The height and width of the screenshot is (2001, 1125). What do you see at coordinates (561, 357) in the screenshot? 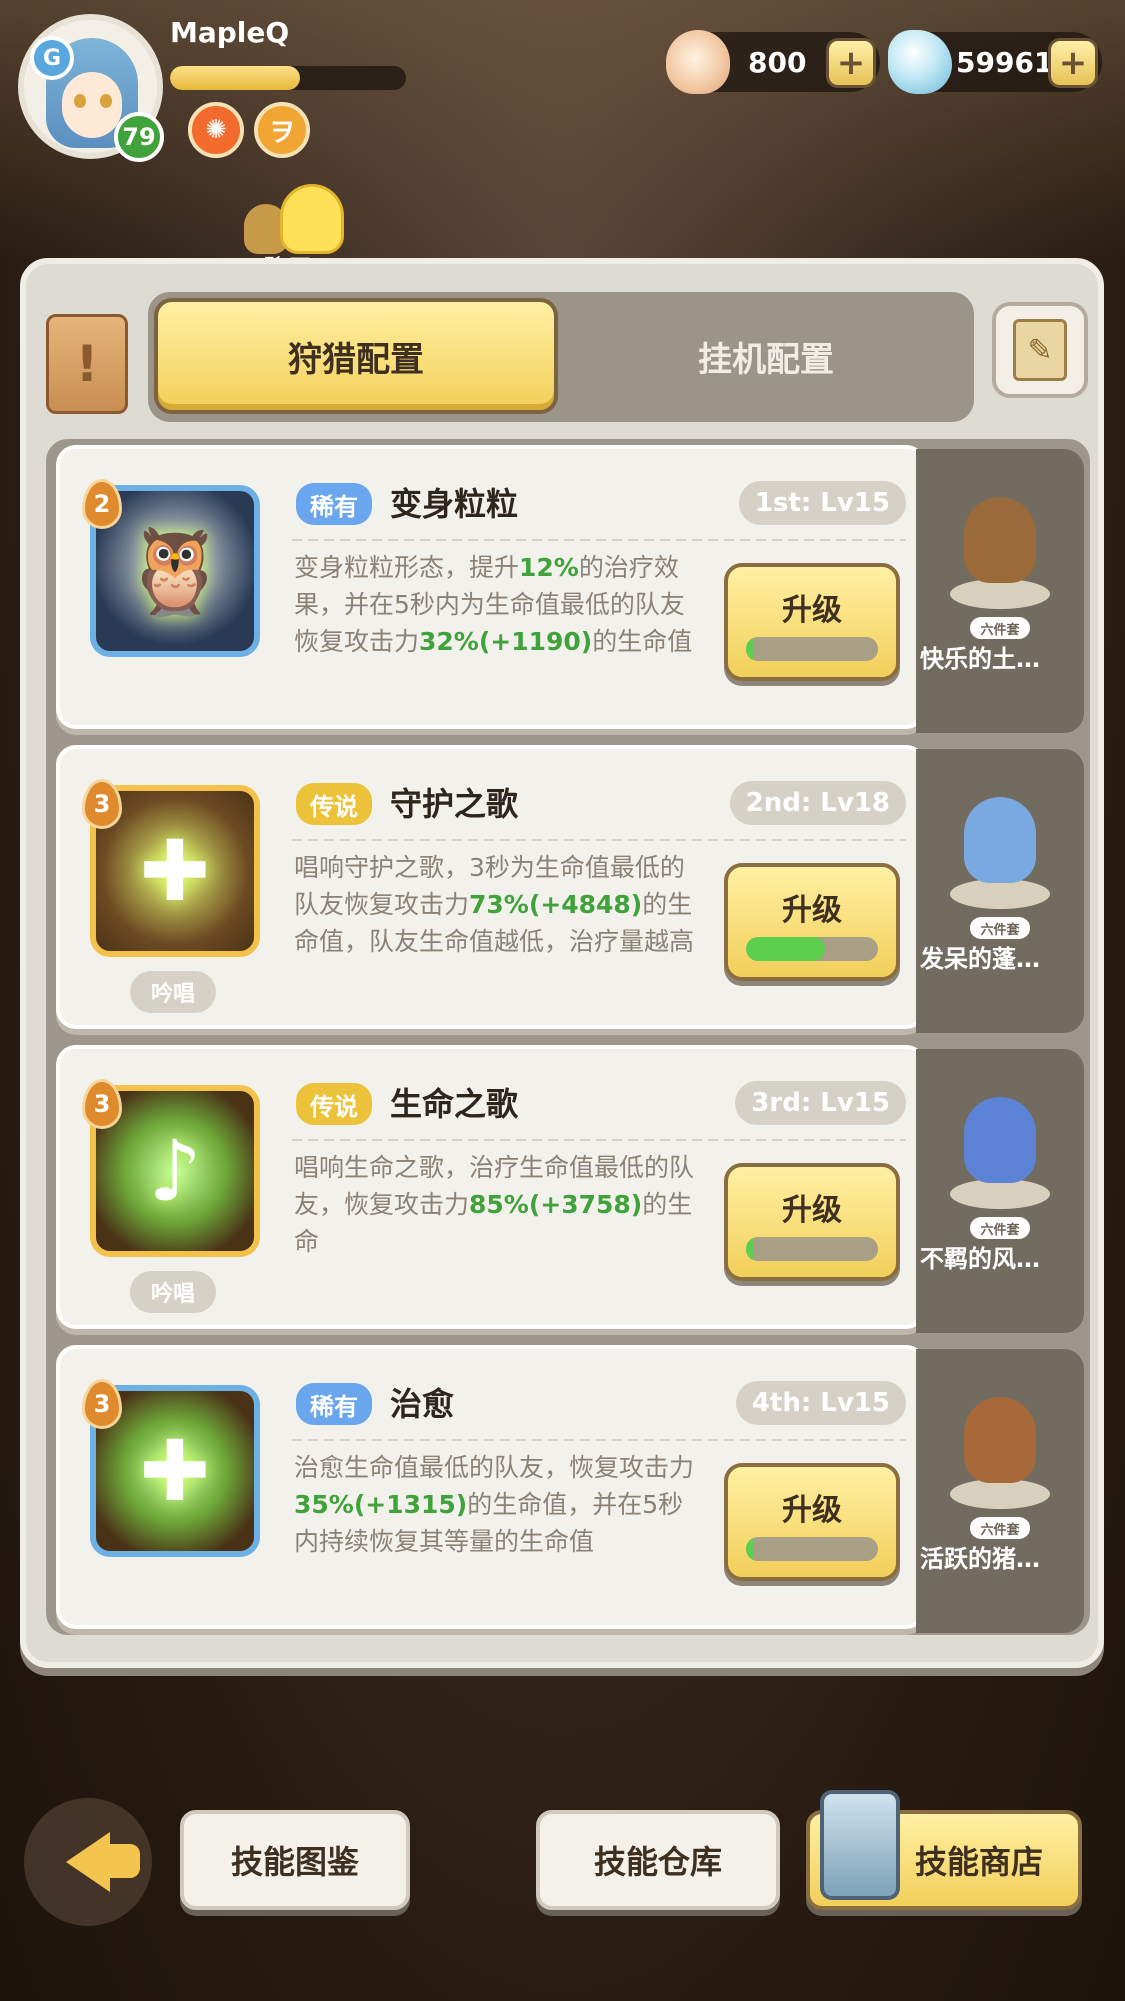
I see `config-tab-bar: 狩猎配置 挂机配置` at bounding box center [561, 357].